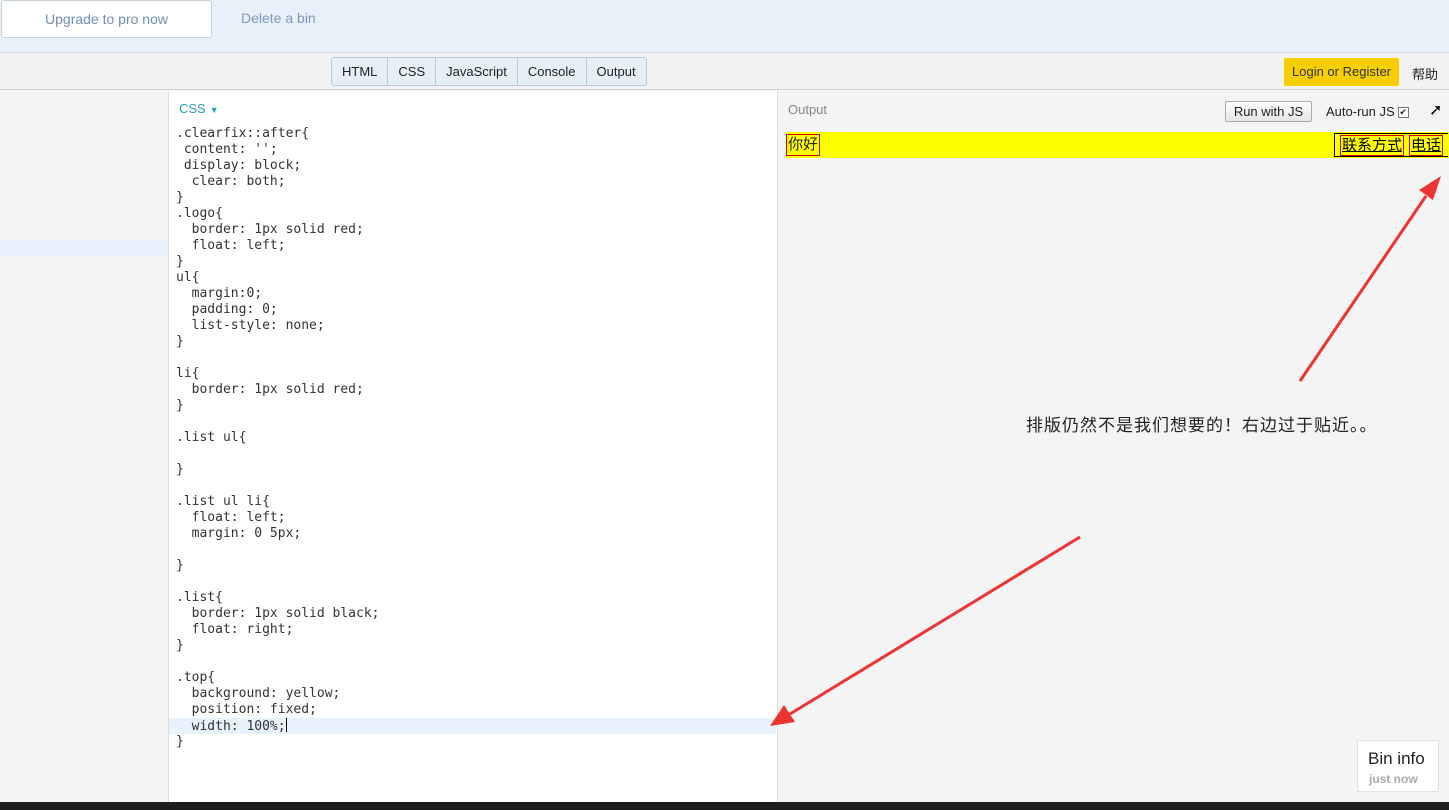  What do you see at coordinates (476, 694) in the screenshot?
I see `code-line: background: yellow;` at bounding box center [476, 694].